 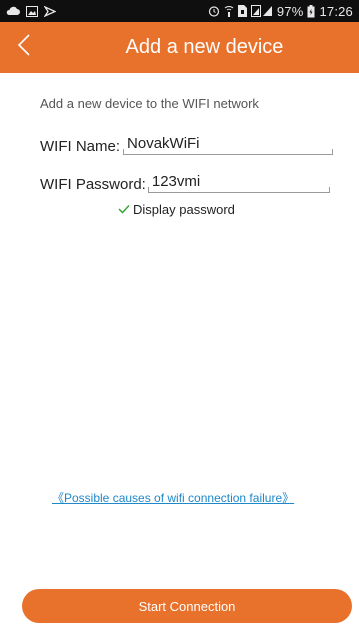 I want to click on display-password-label: Display password, so click(x=184, y=209).